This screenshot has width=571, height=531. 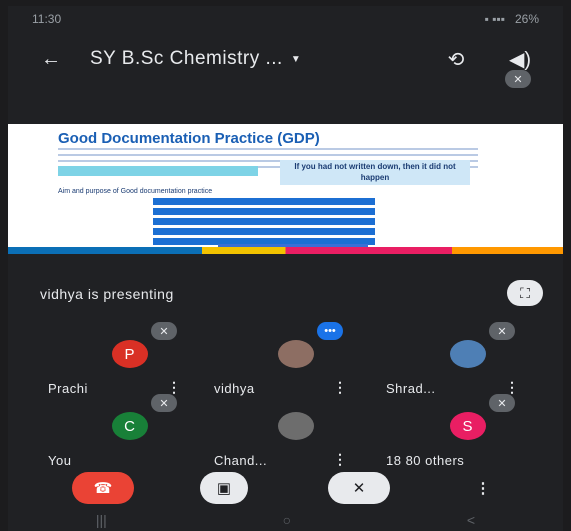 What do you see at coordinates (129, 354) in the screenshot?
I see `avatar: P` at bounding box center [129, 354].